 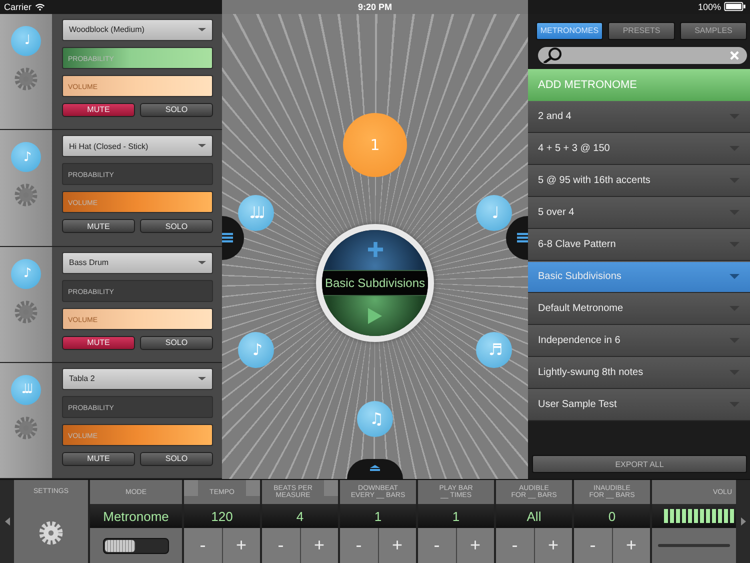 What do you see at coordinates (136, 516) in the screenshot?
I see `mode-value: Metronome` at bounding box center [136, 516].